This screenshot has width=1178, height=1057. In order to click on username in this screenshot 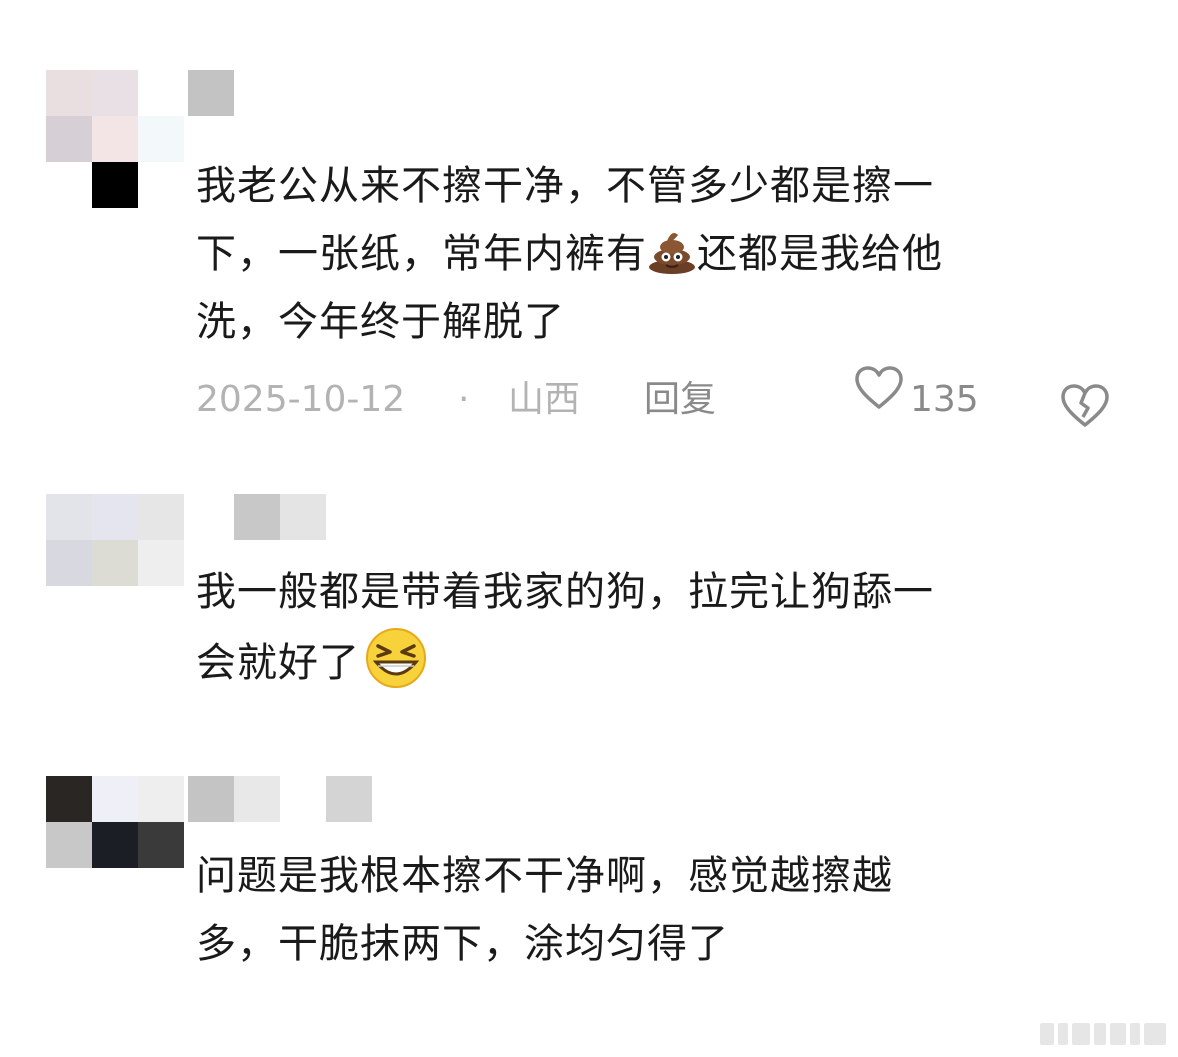, I will do `click(280, 799)`.